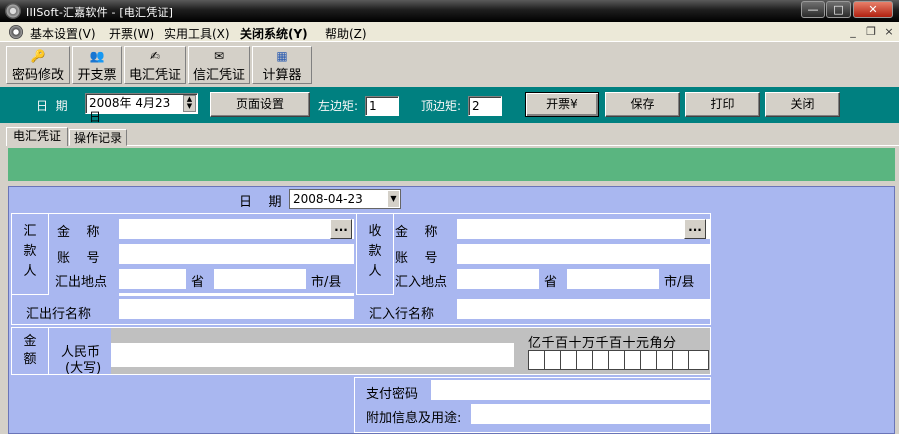  What do you see at coordinates (392, 394) in the screenshot?
I see `pay-password-label: 支付密码` at bounding box center [392, 394].